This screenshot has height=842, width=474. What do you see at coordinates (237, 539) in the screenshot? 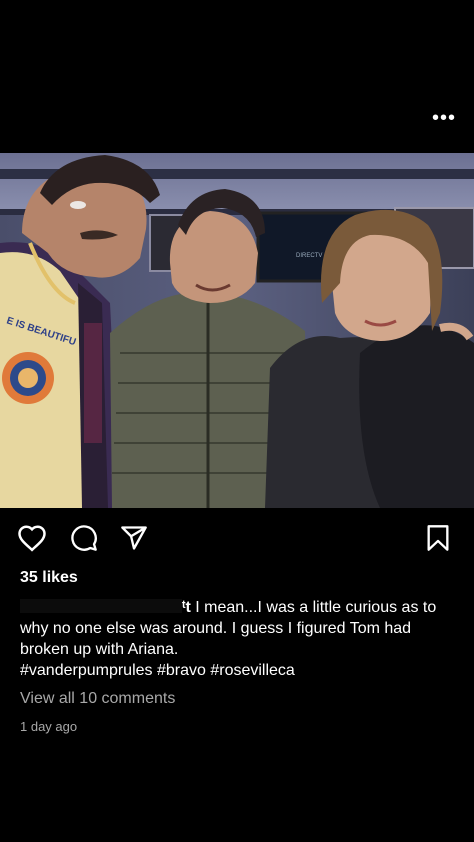
I see `action-bar` at bounding box center [237, 539].